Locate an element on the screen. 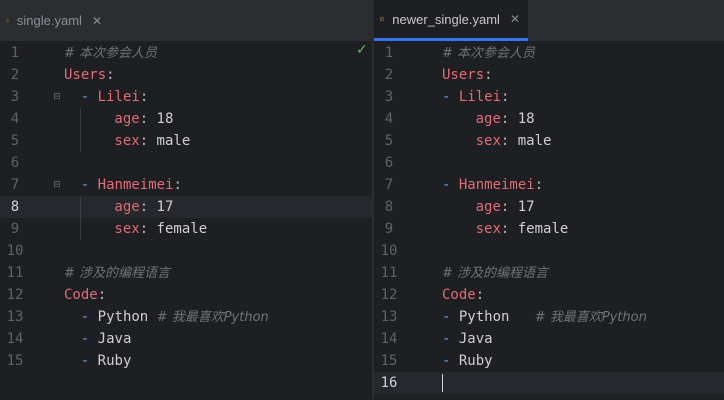  line-number: 1 is located at coordinates (15, 53).